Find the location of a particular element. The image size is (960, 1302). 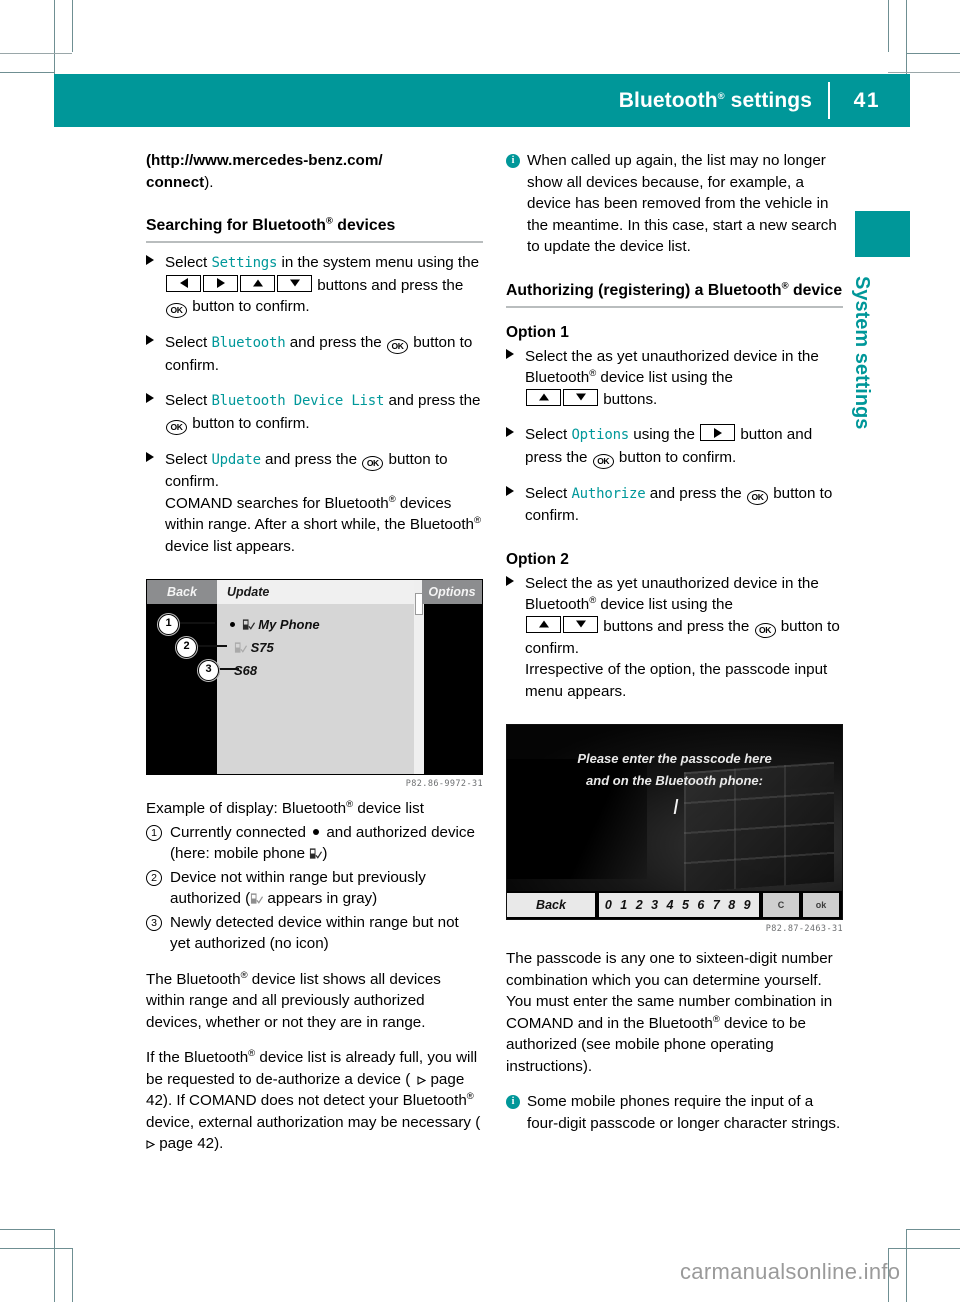

callout-marker-3: 3 is located at coordinates (208, 670).